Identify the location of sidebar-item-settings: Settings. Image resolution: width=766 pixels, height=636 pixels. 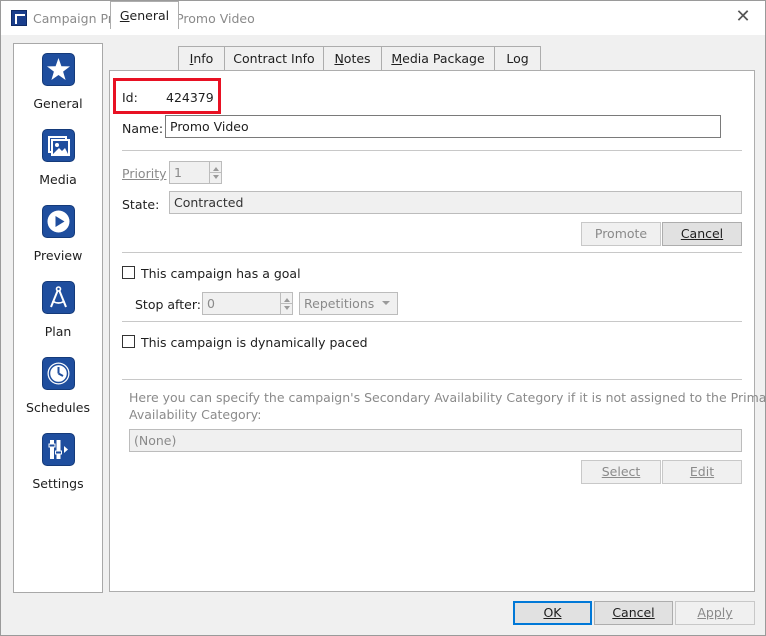
(58, 469).